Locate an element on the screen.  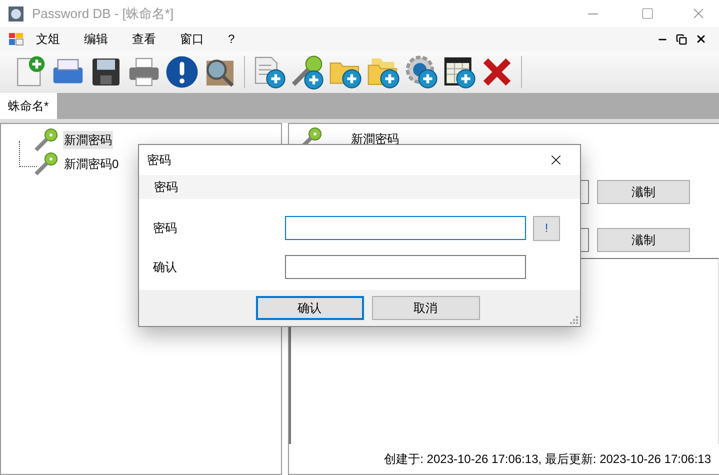
restore-icon is located at coordinates (681, 39).